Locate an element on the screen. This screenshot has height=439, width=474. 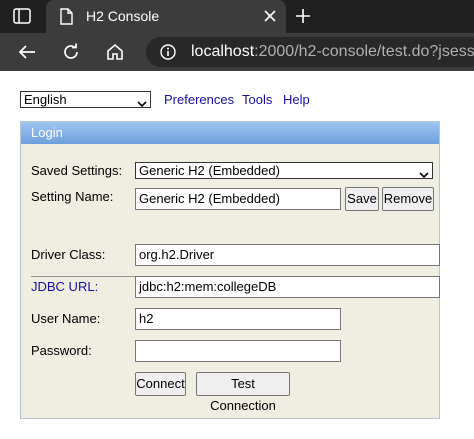
driver-class-label: Driver Class: is located at coordinates (68, 254).